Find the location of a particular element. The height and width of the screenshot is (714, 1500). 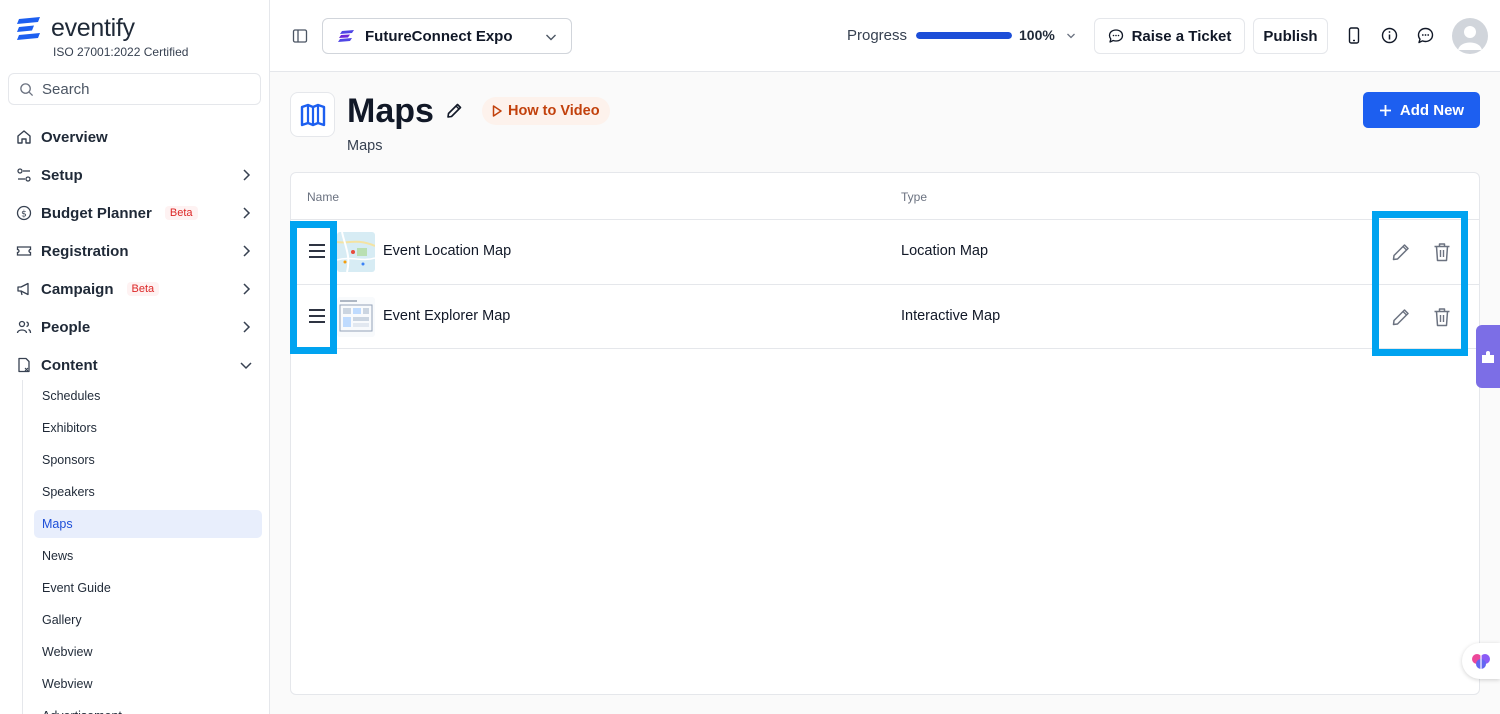

submenu-item-sponsors: Sponsors is located at coordinates (148, 460).